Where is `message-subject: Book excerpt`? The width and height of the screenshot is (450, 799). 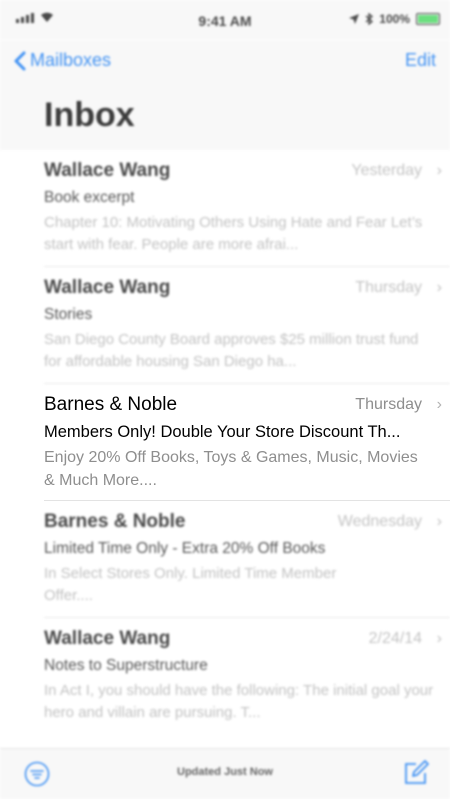
message-subject: Book excerpt is located at coordinates (89, 197).